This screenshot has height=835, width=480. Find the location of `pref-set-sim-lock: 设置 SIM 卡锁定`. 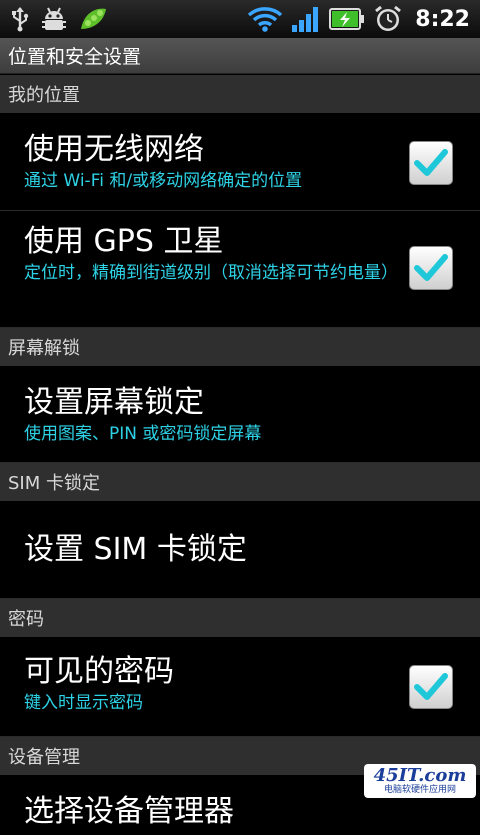

pref-set-sim-lock: 设置 SIM 卡锁定 is located at coordinates (240, 550).